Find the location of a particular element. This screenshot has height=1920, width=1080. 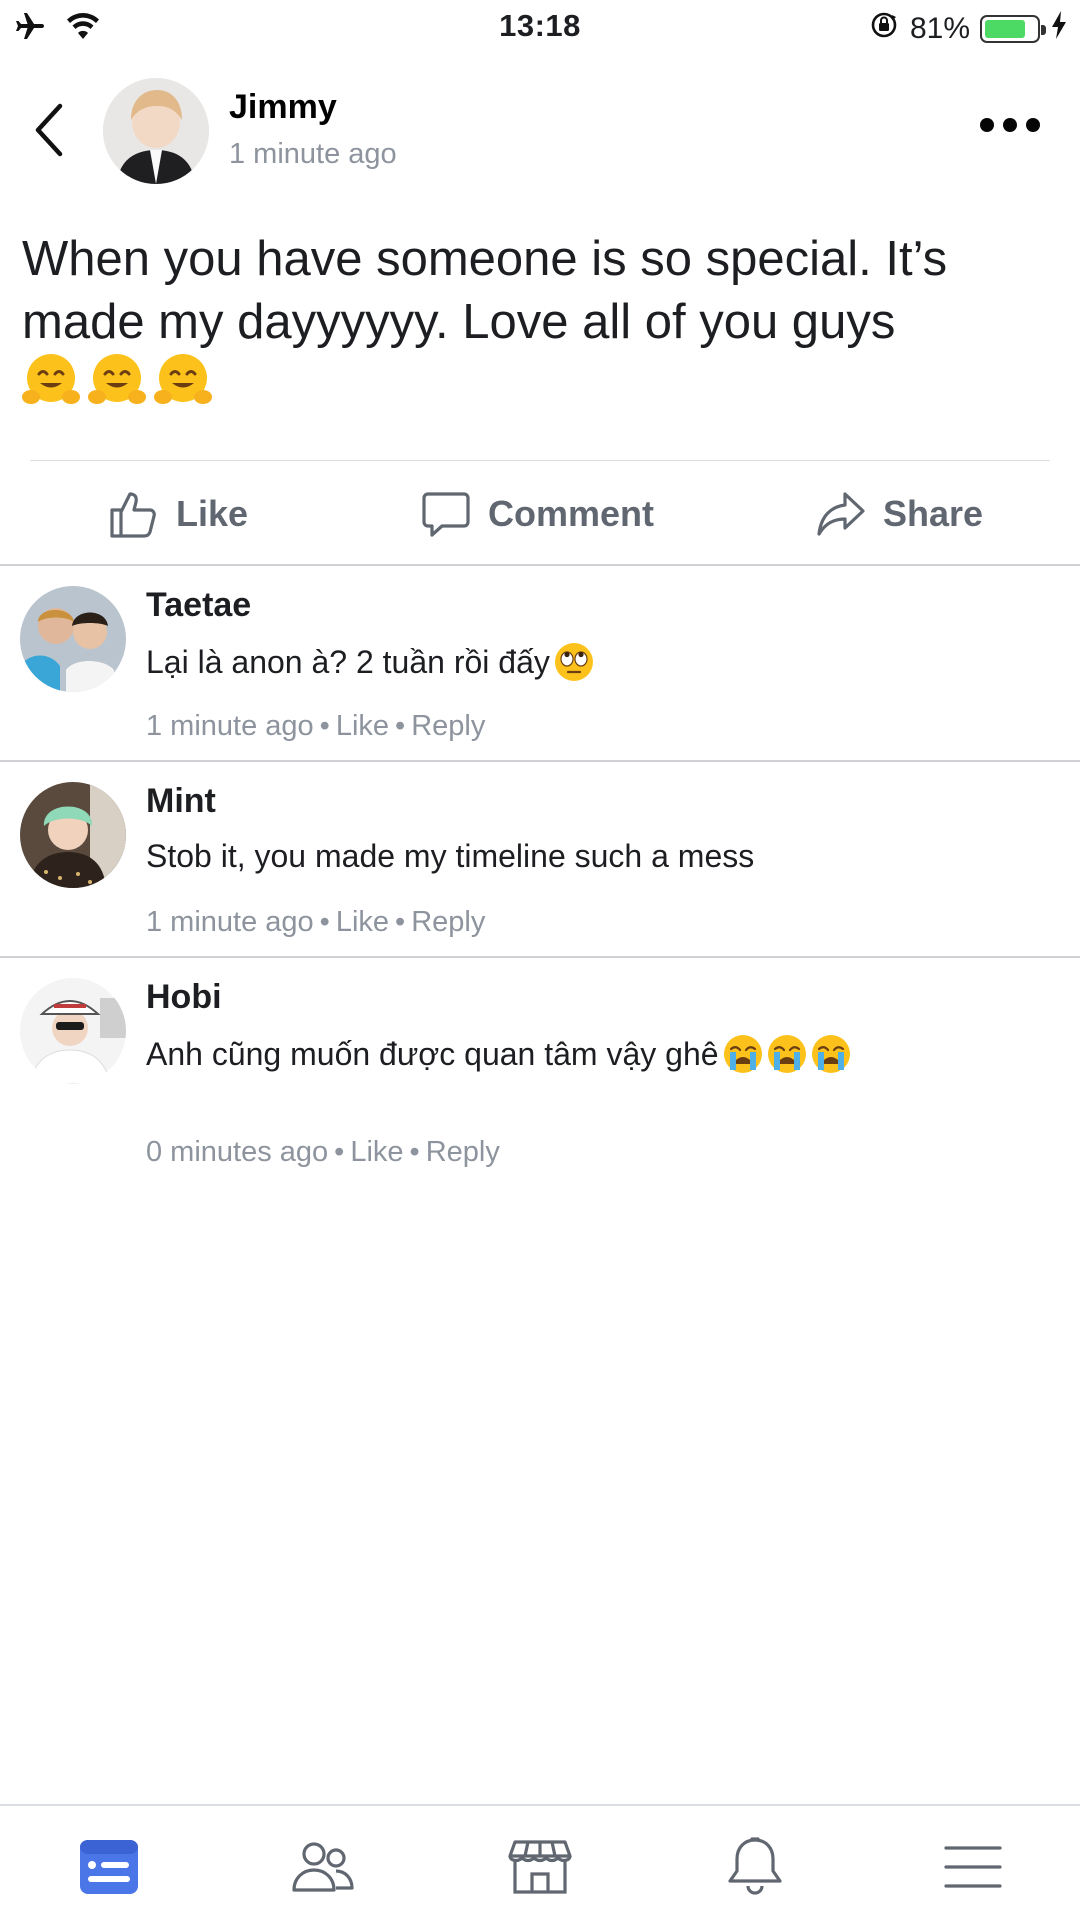

marketplace-icon is located at coordinates (540, 1867).